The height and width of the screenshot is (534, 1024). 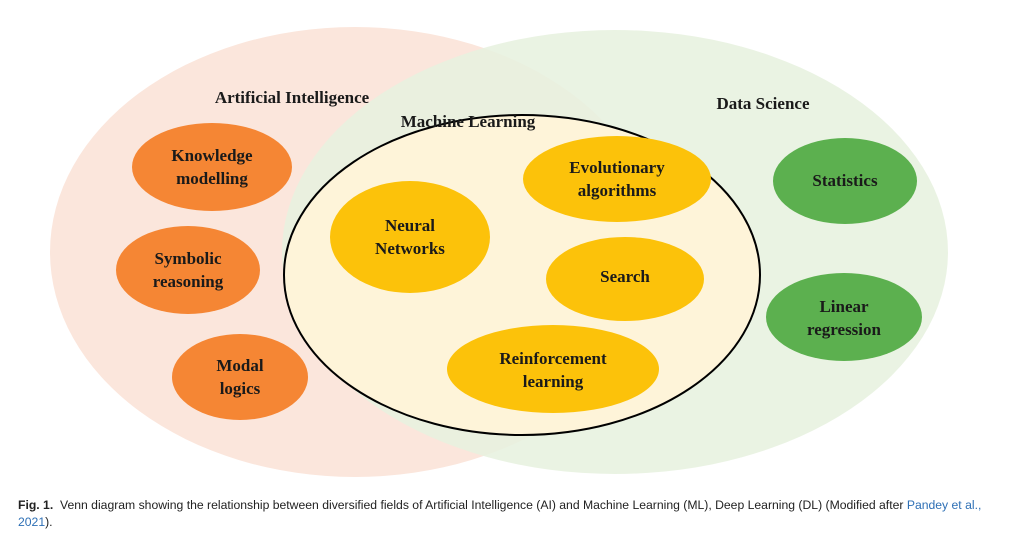 What do you see at coordinates (844, 317) in the screenshot?
I see `topic-linear-regression: Linear regression` at bounding box center [844, 317].